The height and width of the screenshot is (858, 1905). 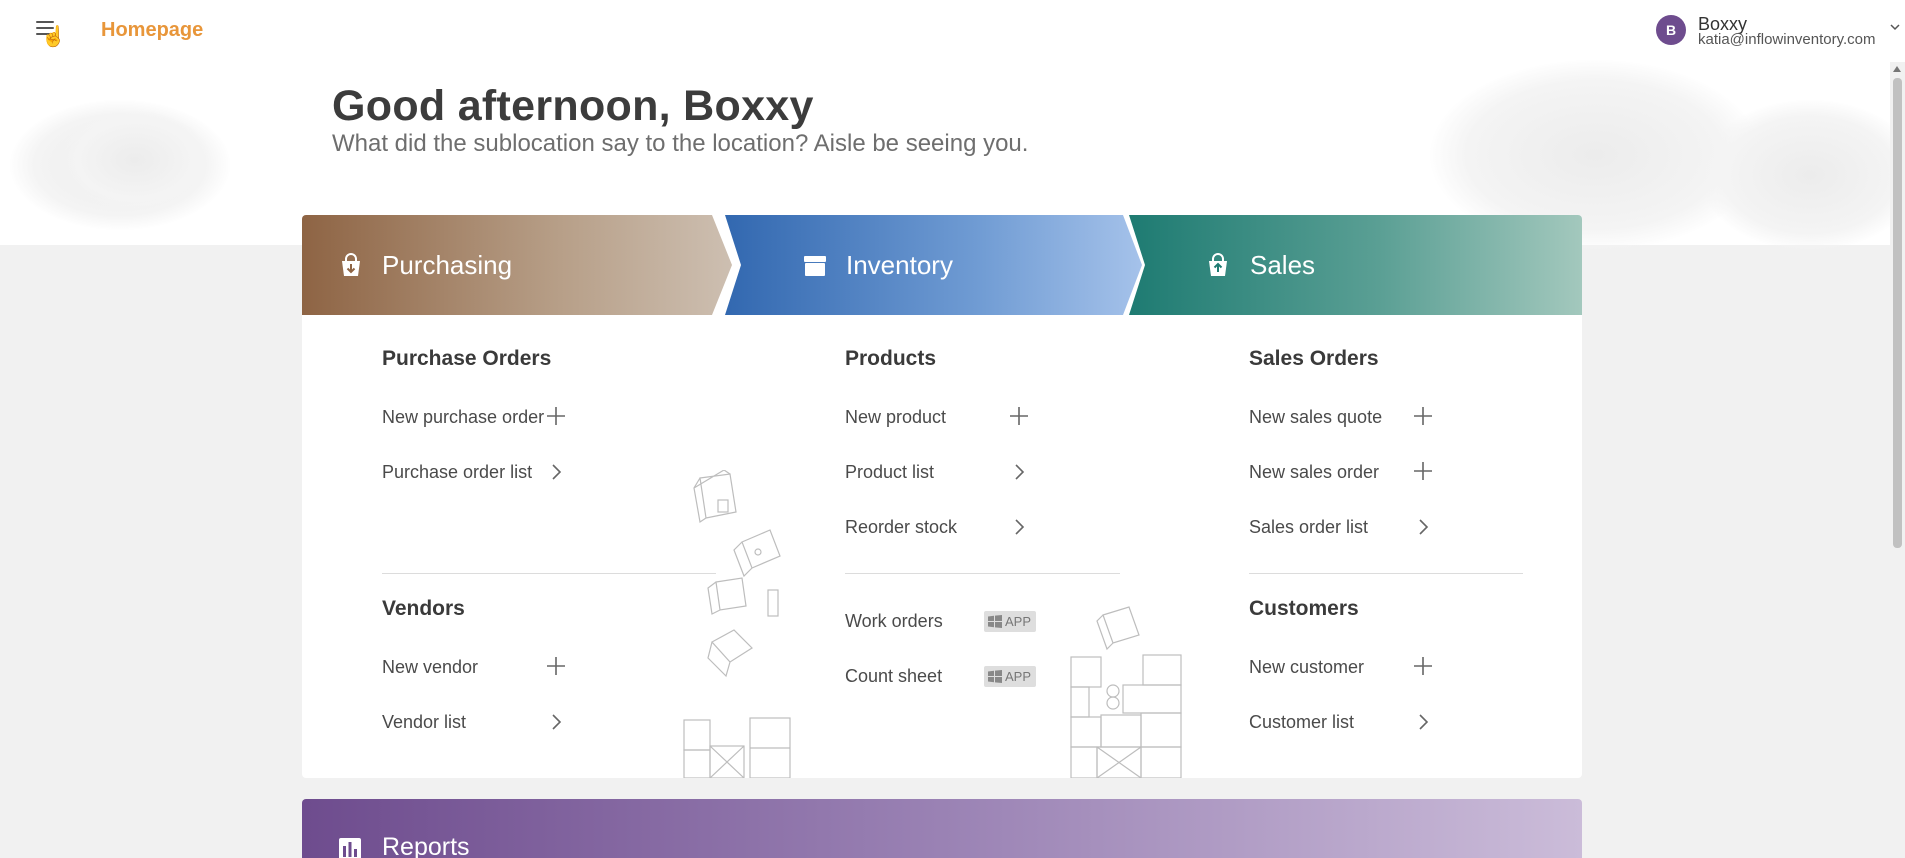 What do you see at coordinates (1314, 358) in the screenshot?
I see `sales-orders-title: Sales Orders` at bounding box center [1314, 358].